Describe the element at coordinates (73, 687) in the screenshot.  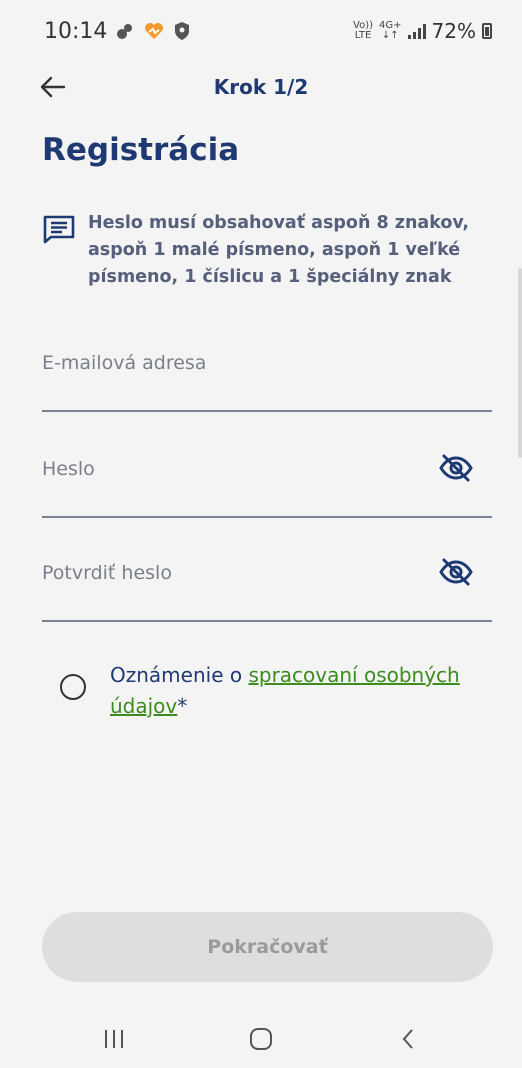
I see `consent-radio` at that location.